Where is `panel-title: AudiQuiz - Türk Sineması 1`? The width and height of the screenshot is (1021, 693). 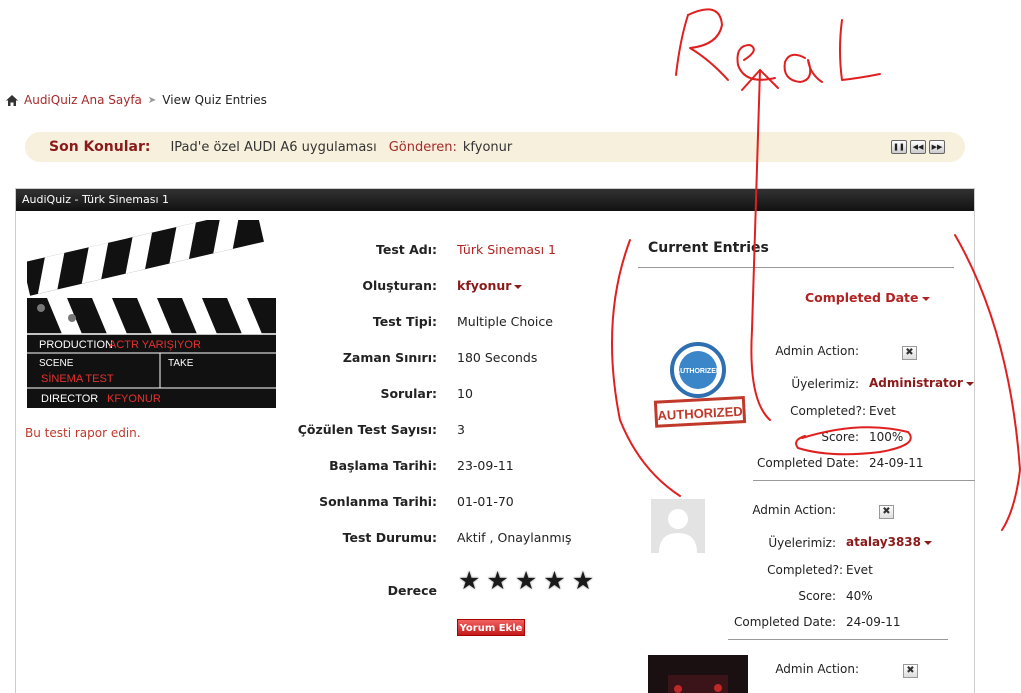
panel-title: AudiQuiz - Türk Sineması 1 is located at coordinates (495, 200).